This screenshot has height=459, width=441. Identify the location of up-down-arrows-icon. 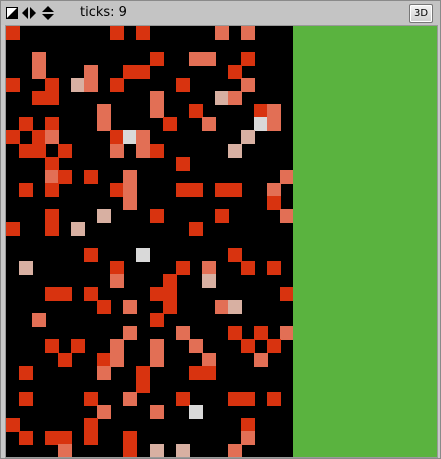
(48, 13).